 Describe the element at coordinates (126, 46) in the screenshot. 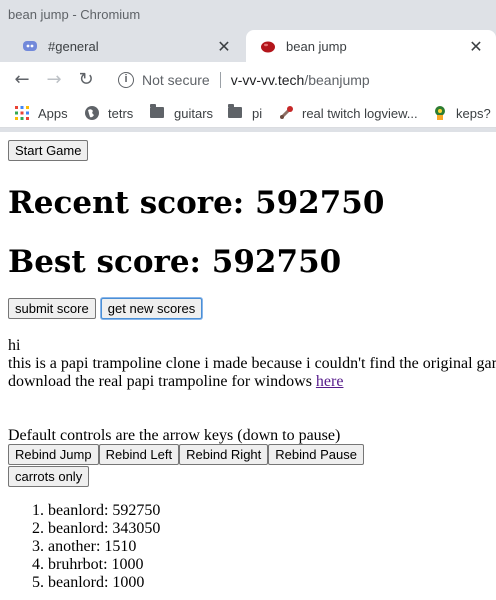

I see `tab-general: #general ✕` at that location.